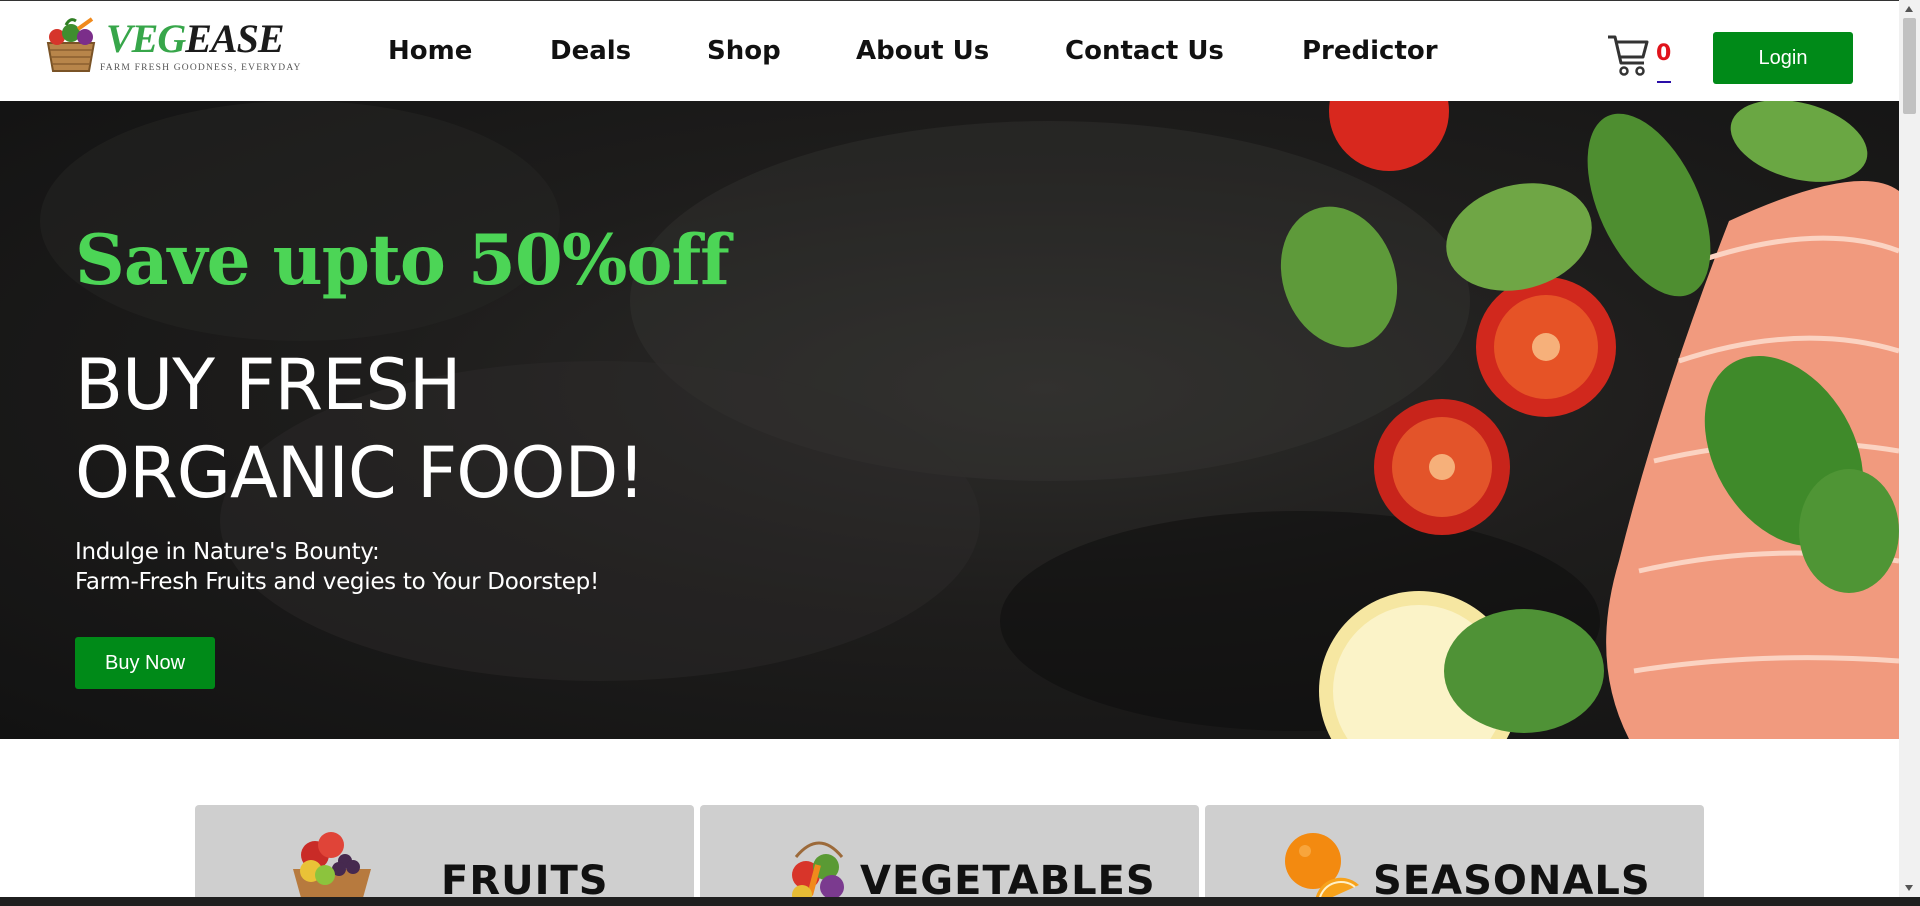 The image size is (1920, 906). Describe the element at coordinates (402, 260) in the screenshot. I see `promo-text: Save upto 50%off` at that location.